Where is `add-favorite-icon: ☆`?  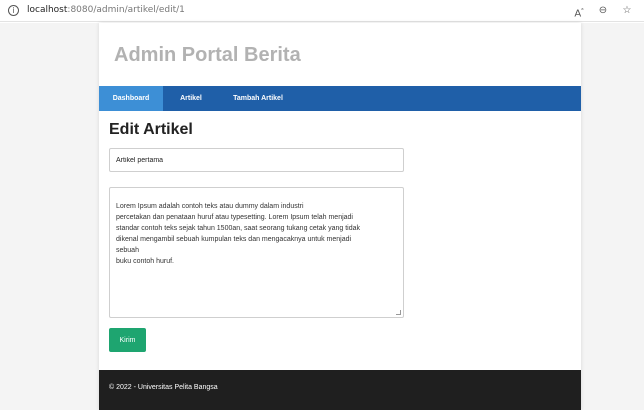
add-favorite-icon: ☆ is located at coordinates (627, 12).